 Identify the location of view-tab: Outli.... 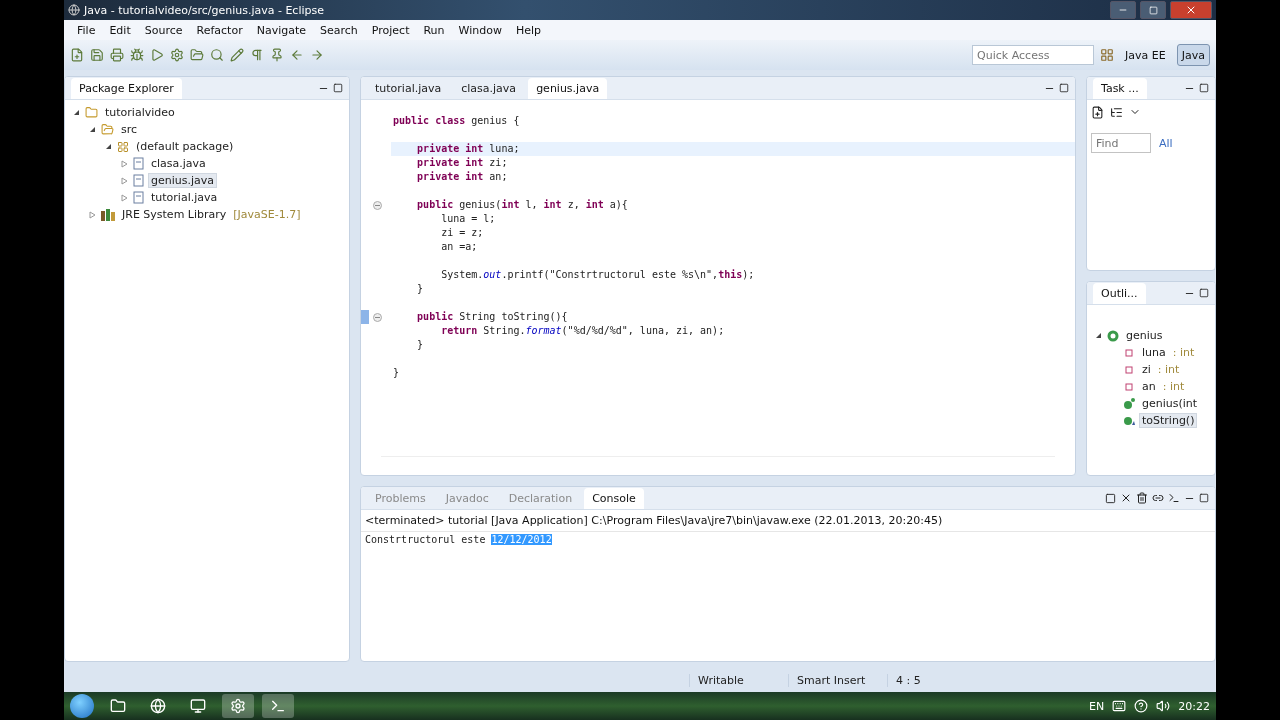
(1119, 293).